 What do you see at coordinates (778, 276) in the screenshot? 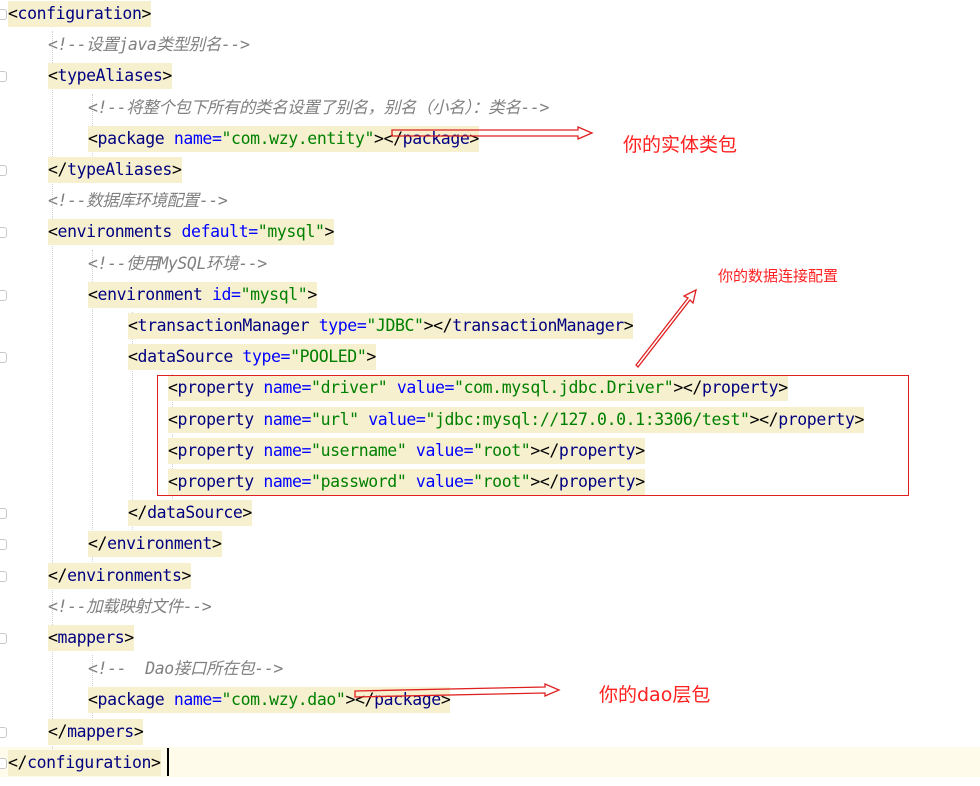
I see `datasource-config-note: 你的数据连接配置` at bounding box center [778, 276].